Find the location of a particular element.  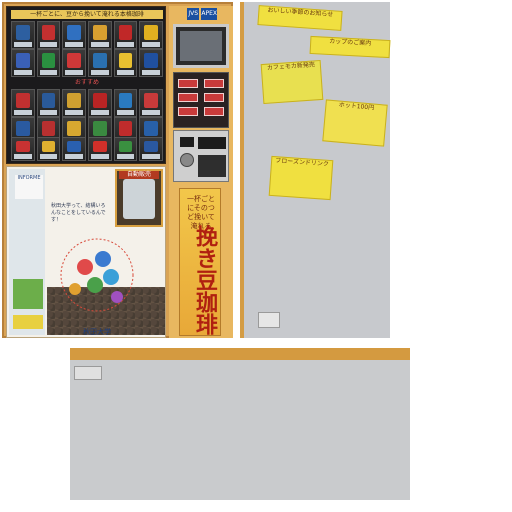

diagram-node-purple is located at coordinates (117, 297).